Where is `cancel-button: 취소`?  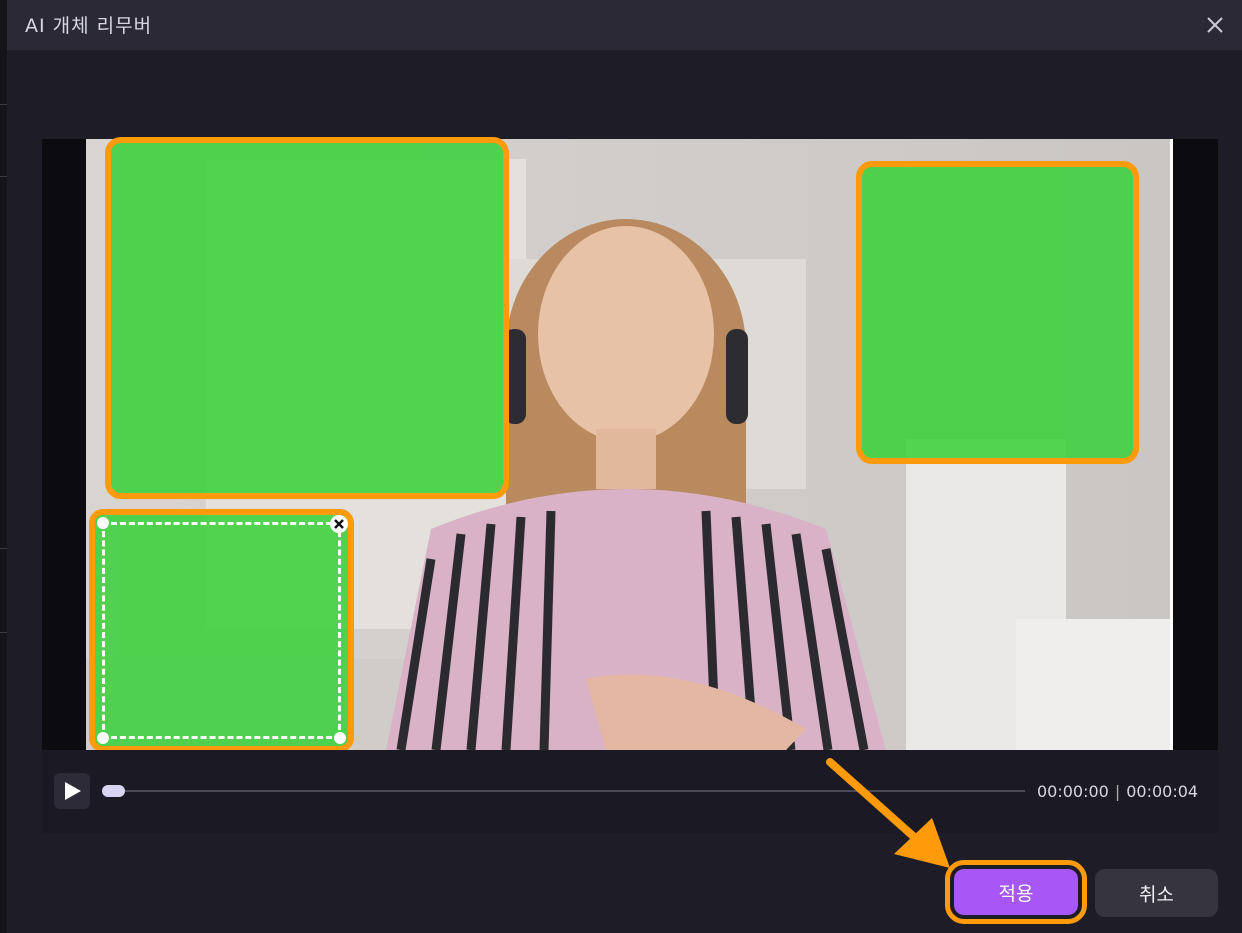
cancel-button: 취소 is located at coordinates (1156, 893).